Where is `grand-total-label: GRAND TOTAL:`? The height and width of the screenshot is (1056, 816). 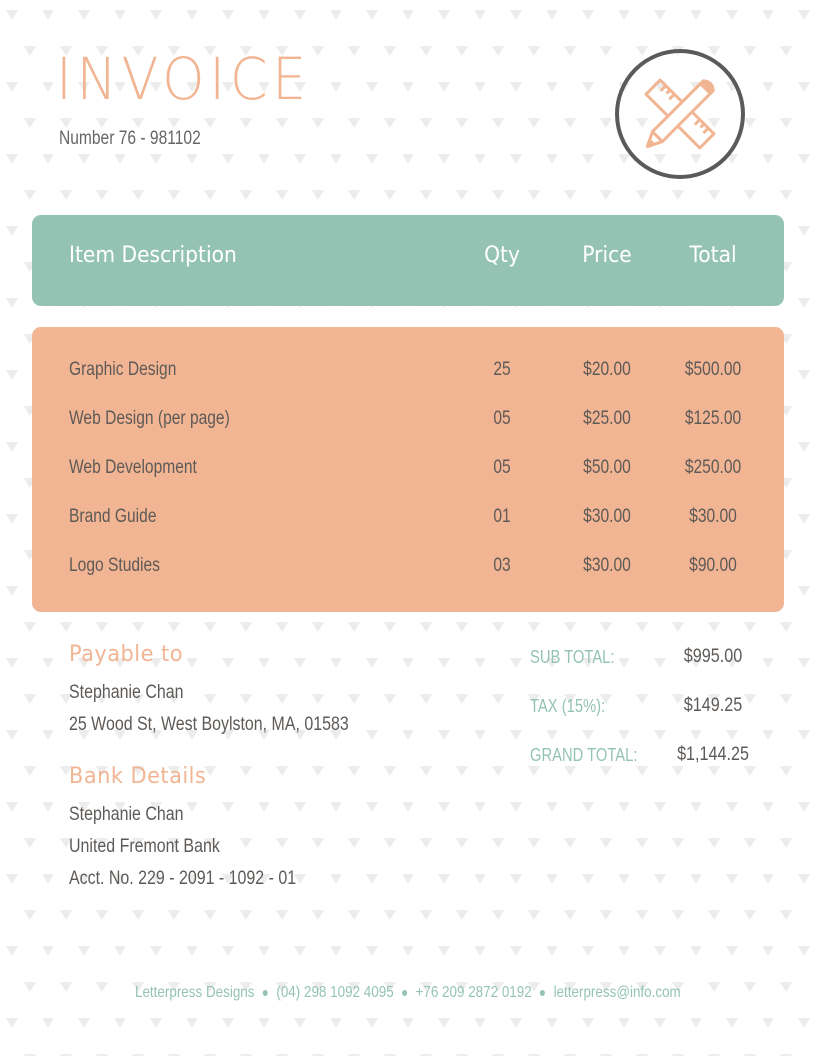
grand-total-label: GRAND TOTAL: is located at coordinates (584, 755).